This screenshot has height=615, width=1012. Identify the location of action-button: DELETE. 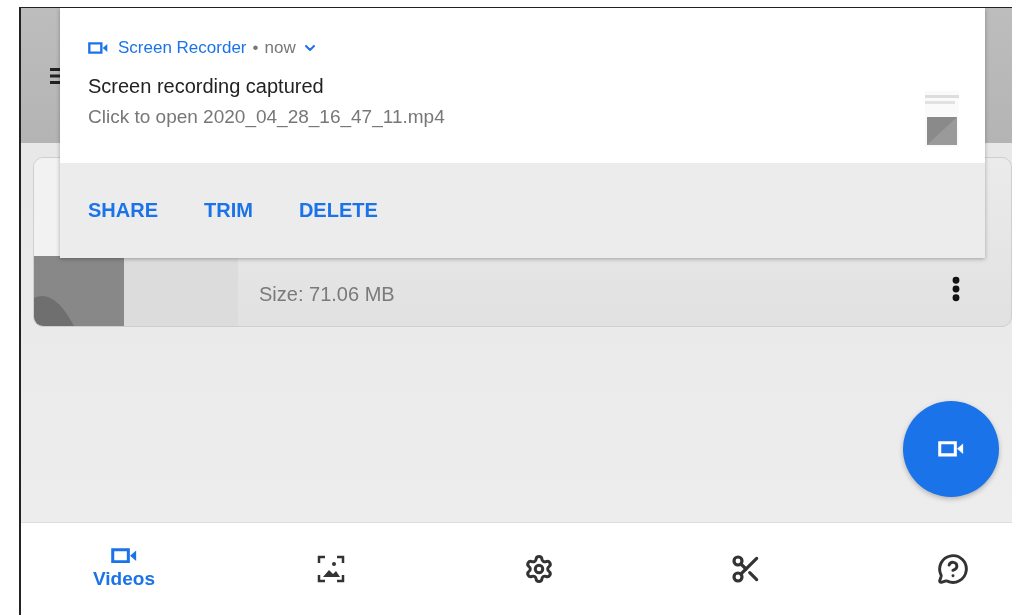
(338, 210).